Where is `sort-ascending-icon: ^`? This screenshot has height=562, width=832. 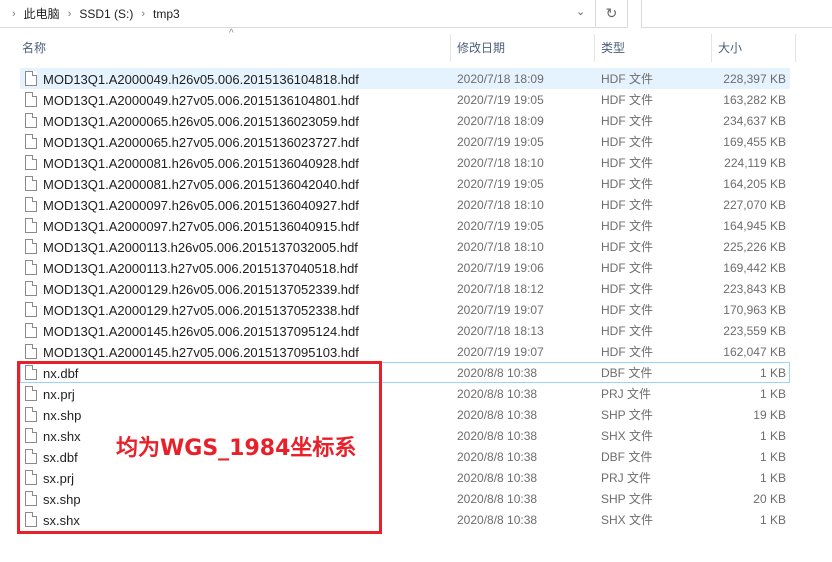
sort-ascending-icon: ^ is located at coordinates (231, 33).